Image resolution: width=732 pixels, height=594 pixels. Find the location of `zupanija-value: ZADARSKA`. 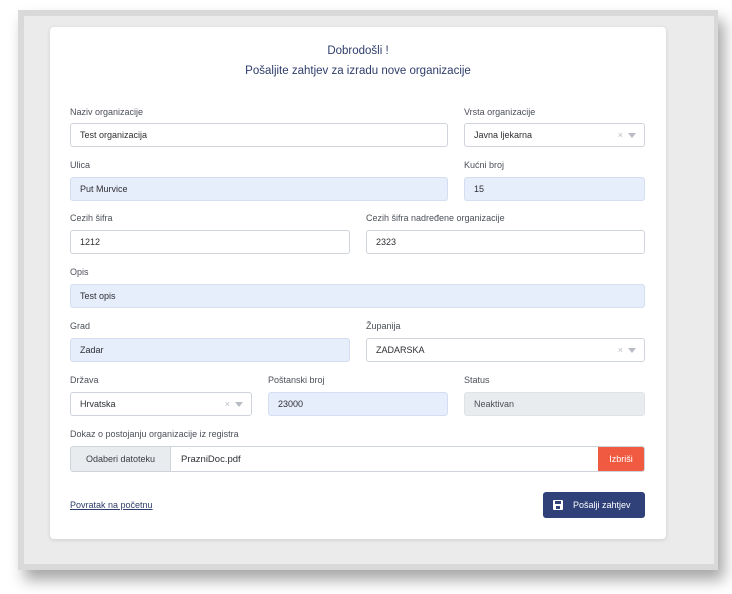

zupanija-value: ZADARSKA is located at coordinates (400, 350).